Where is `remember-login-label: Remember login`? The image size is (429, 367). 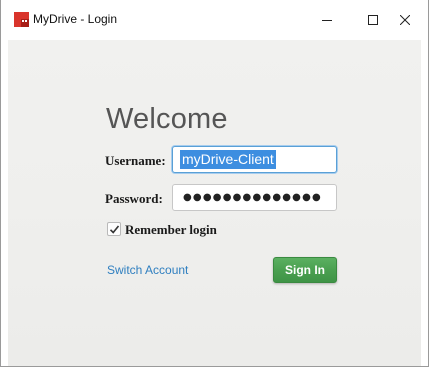
remember-login-label: Remember login is located at coordinates (171, 230).